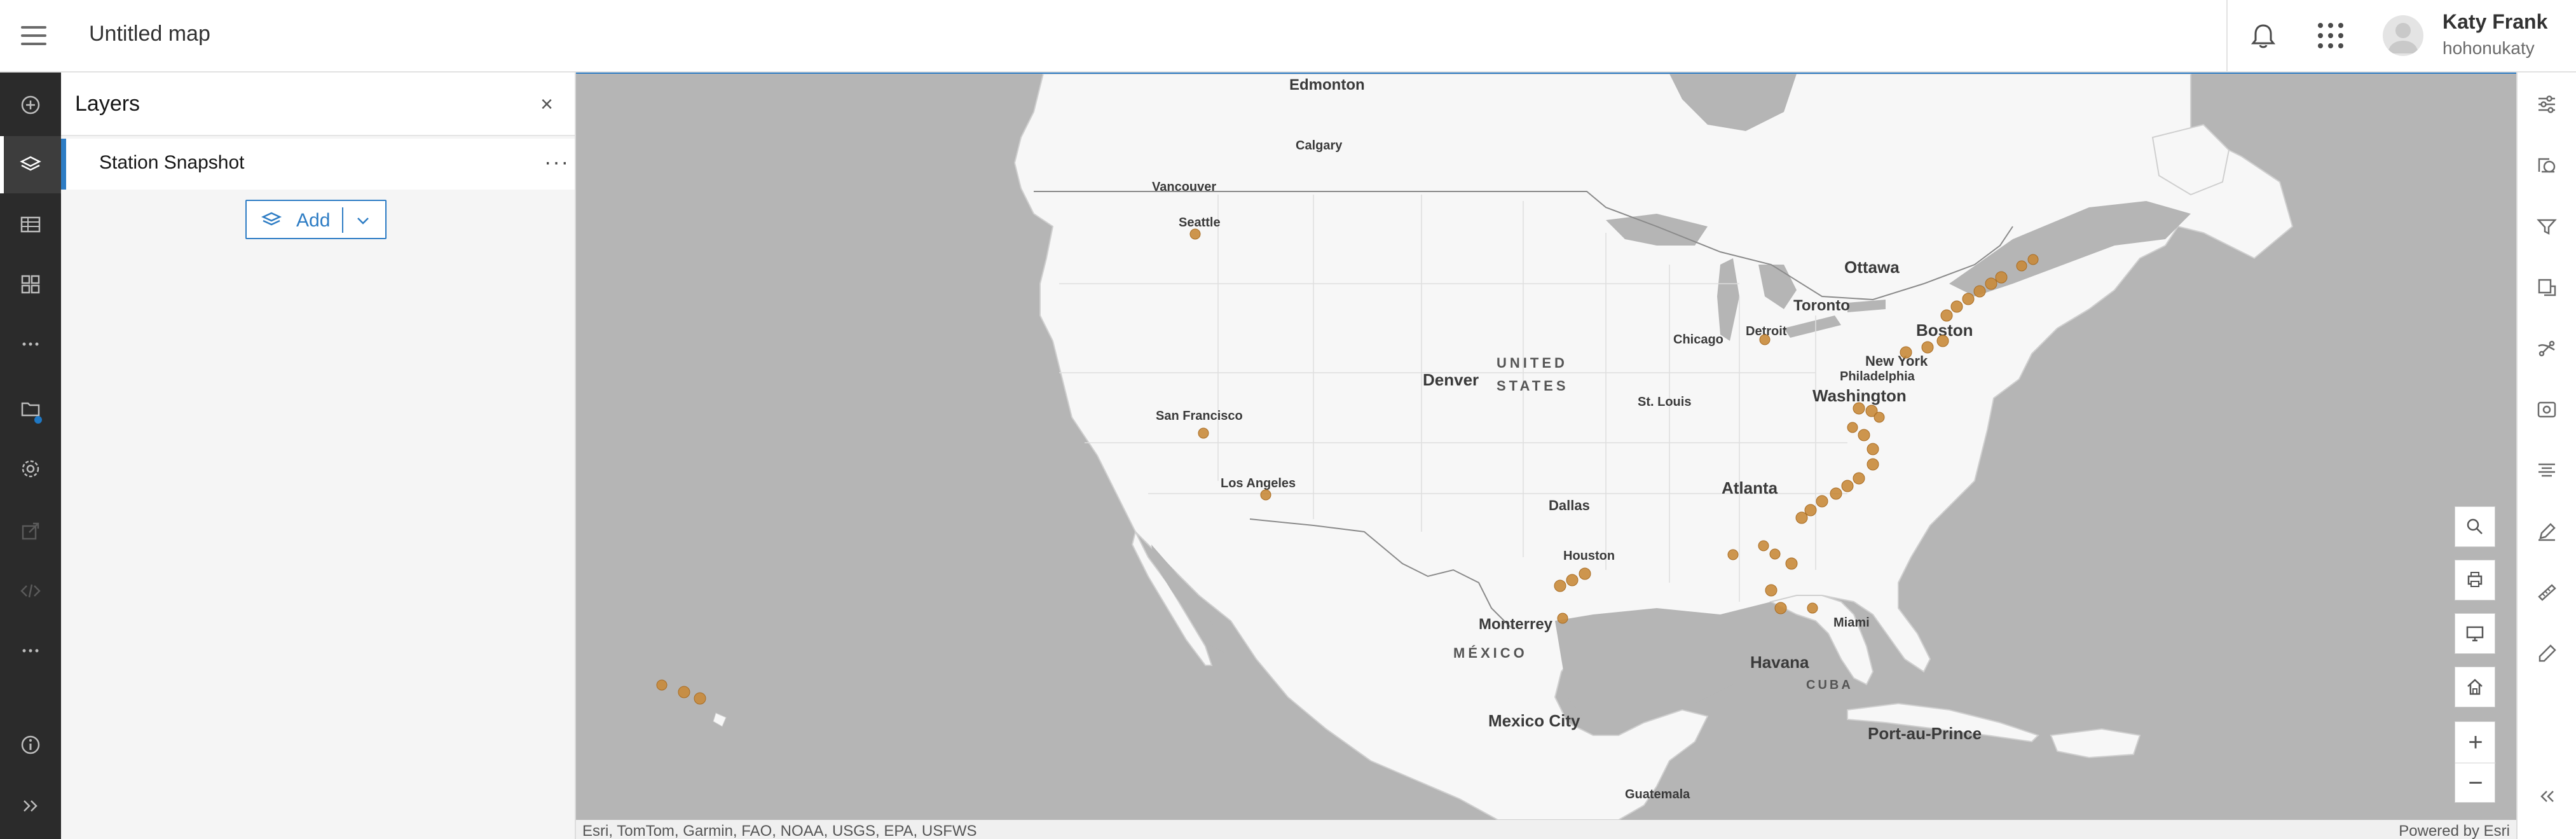 The height and width of the screenshot is (839, 2576). What do you see at coordinates (1698, 340) in the screenshot?
I see `label-chicago: Chicago` at bounding box center [1698, 340].